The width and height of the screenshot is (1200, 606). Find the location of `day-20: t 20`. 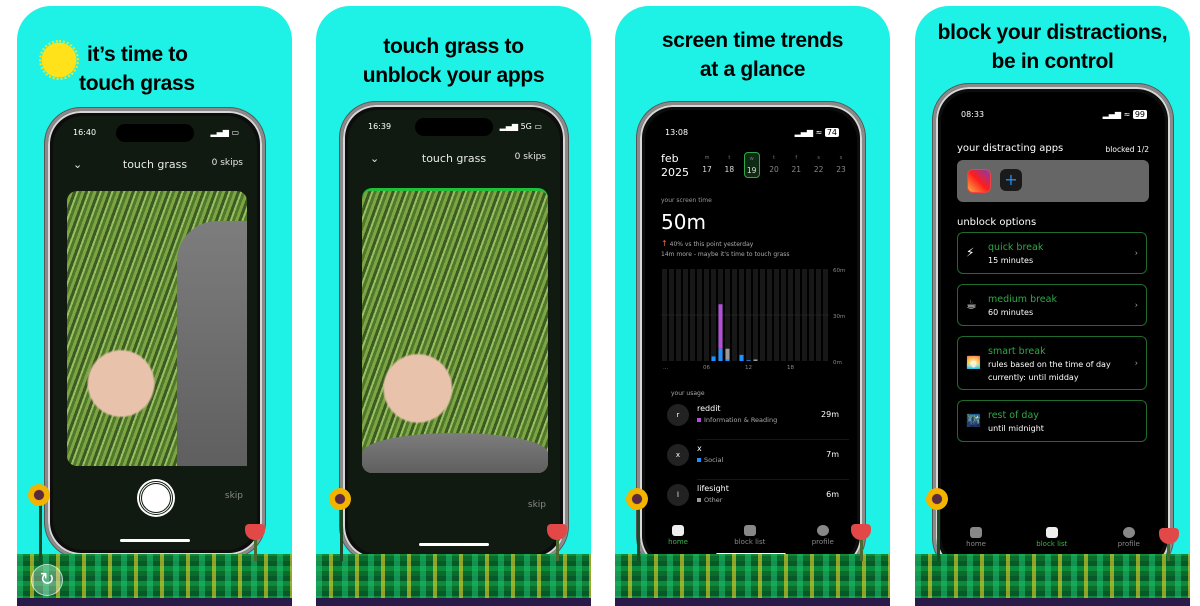

day-20: t 20 is located at coordinates (774, 165).